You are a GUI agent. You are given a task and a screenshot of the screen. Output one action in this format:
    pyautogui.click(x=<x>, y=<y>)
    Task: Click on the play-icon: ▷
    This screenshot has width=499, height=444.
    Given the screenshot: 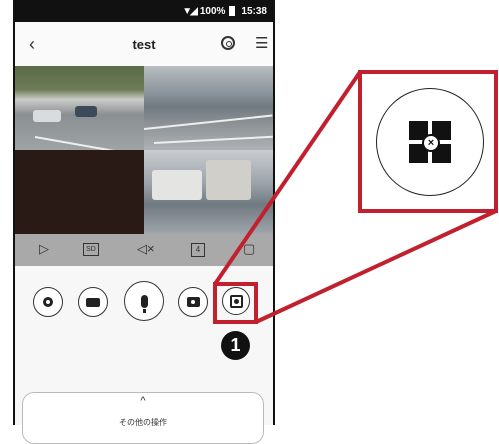 What is the action you would take?
    pyautogui.click(x=44, y=249)
    